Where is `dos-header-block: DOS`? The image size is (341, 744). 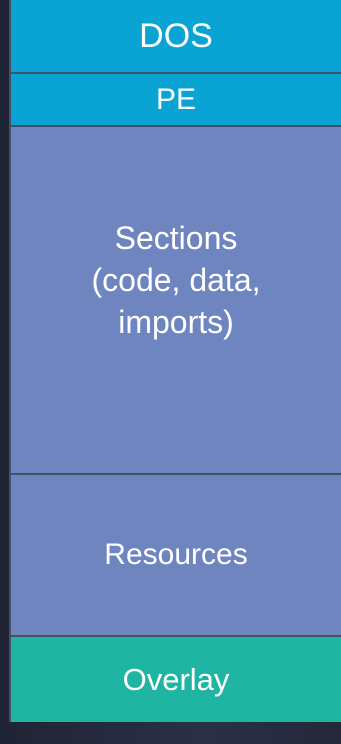 dos-header-block: DOS is located at coordinates (175, 36).